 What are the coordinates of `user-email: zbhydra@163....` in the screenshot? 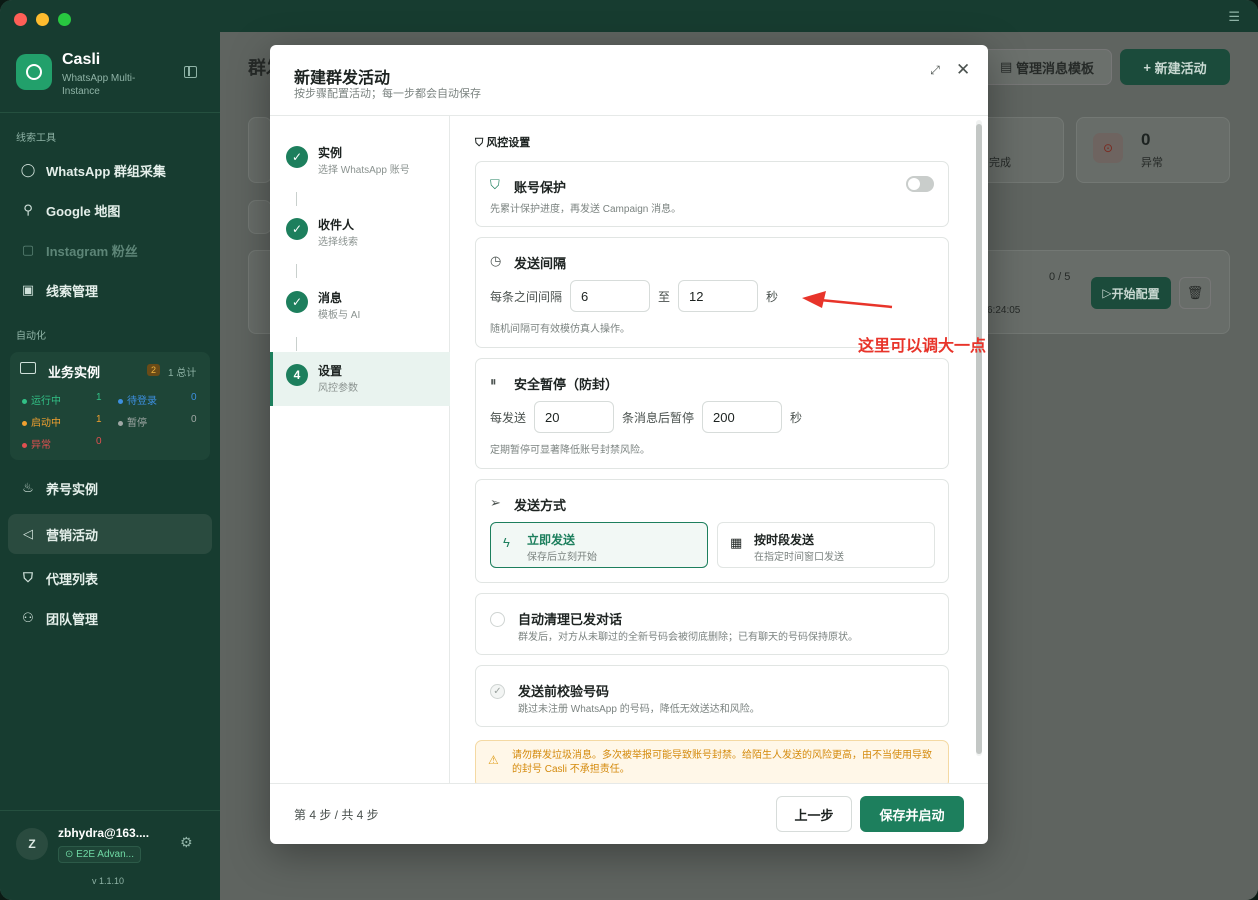 It's located at (104, 833).